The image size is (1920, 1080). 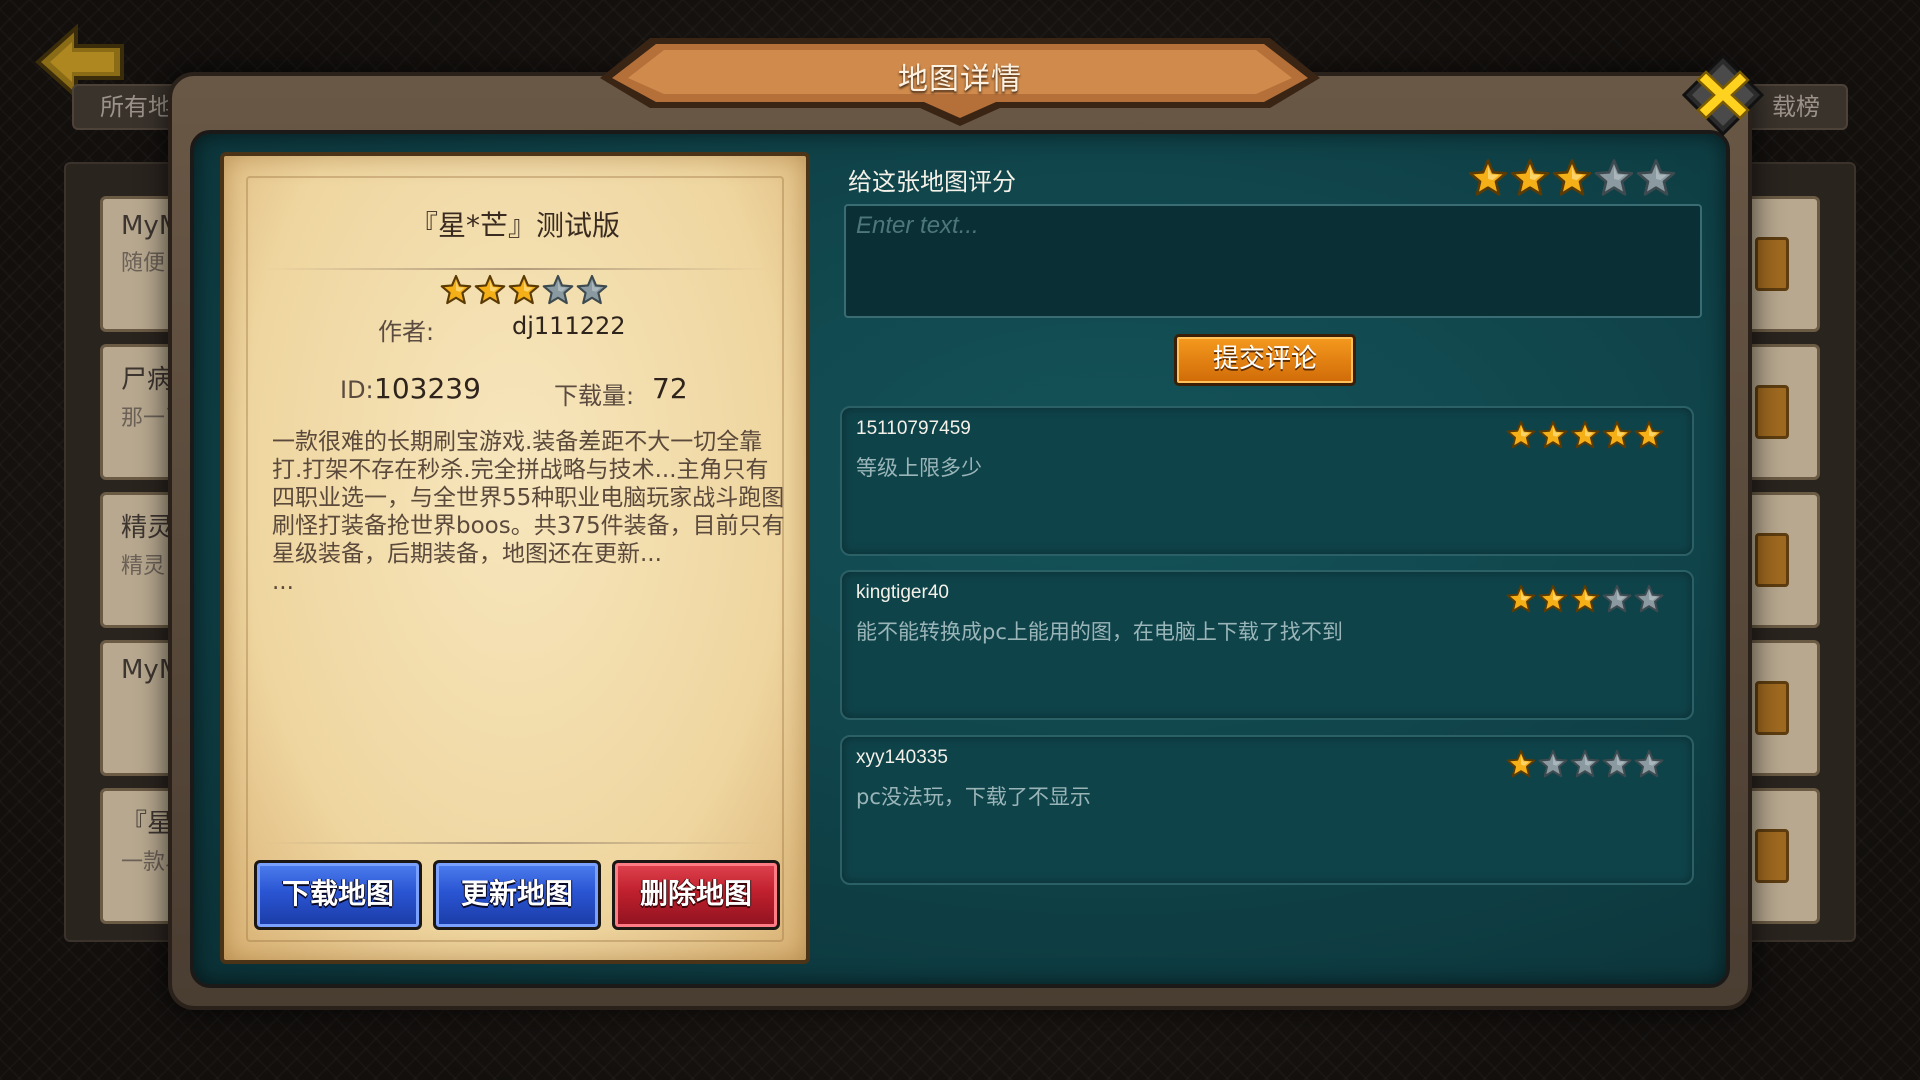 I want to click on comment-user: xyy140335, so click(x=902, y=757).